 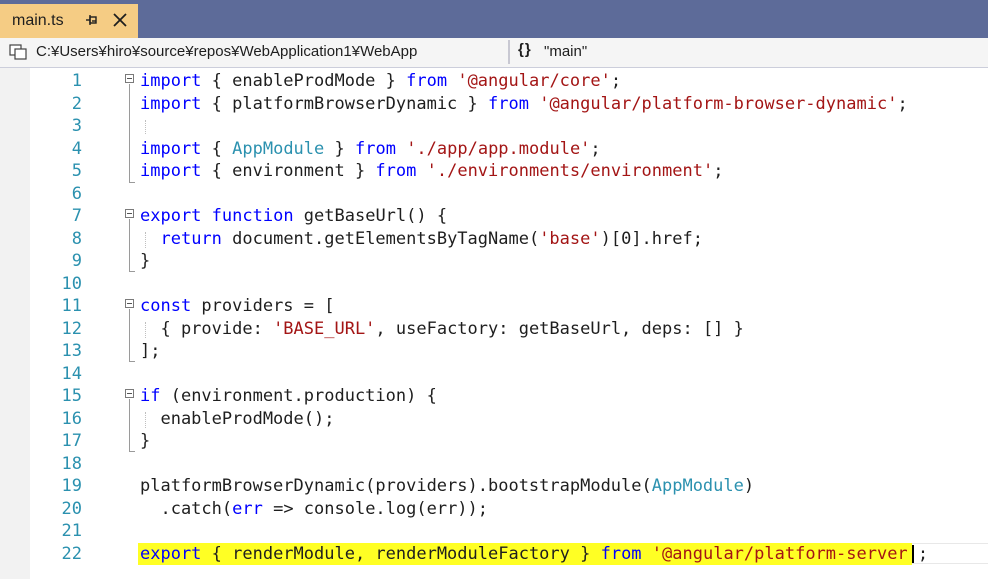 I want to click on code-line: 11 const providers = [, so click(x=494, y=306).